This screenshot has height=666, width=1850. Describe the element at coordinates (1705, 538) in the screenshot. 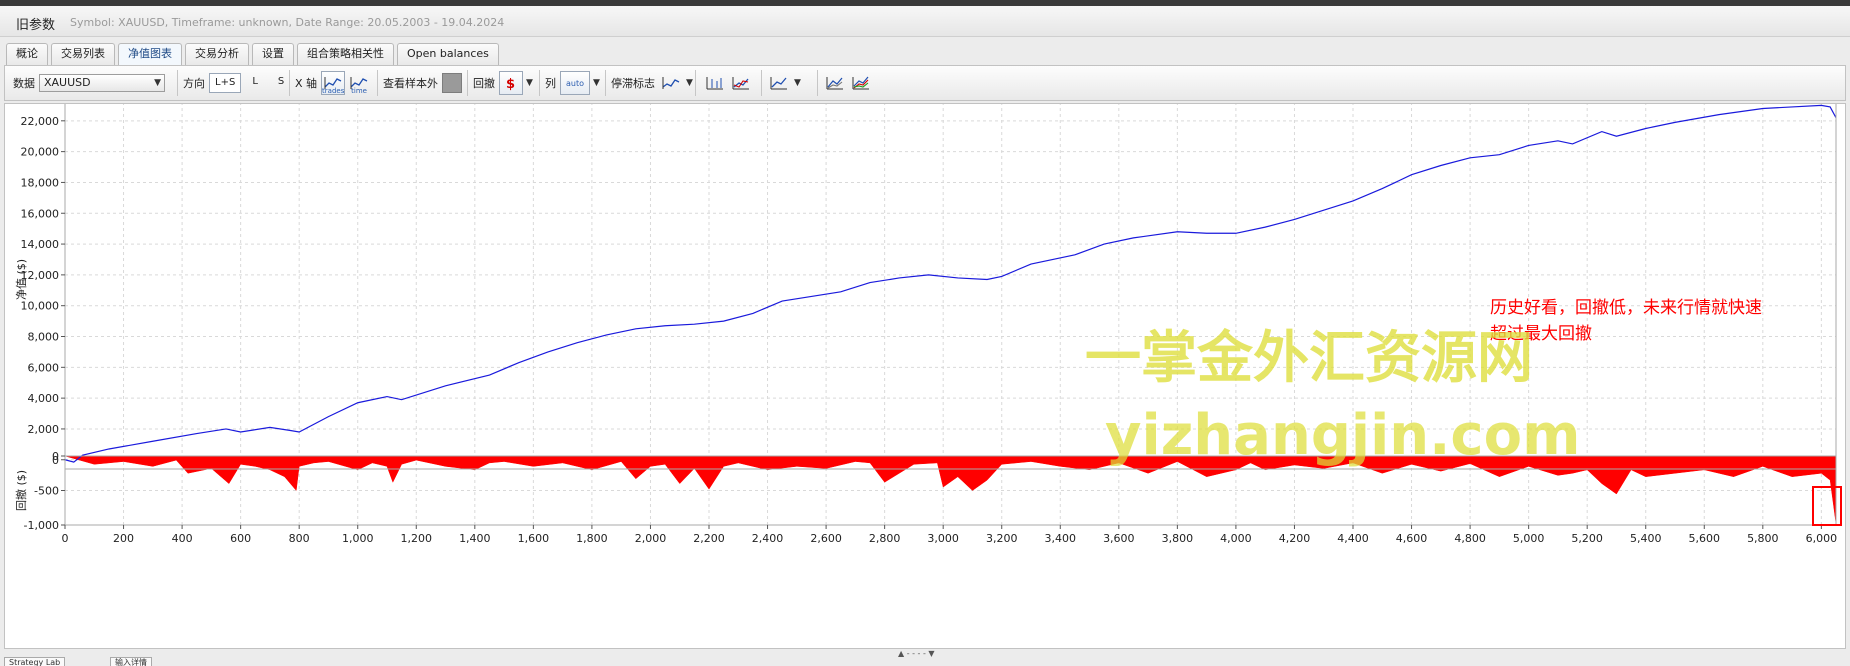

I see `x-tick-label: 5,600` at that location.